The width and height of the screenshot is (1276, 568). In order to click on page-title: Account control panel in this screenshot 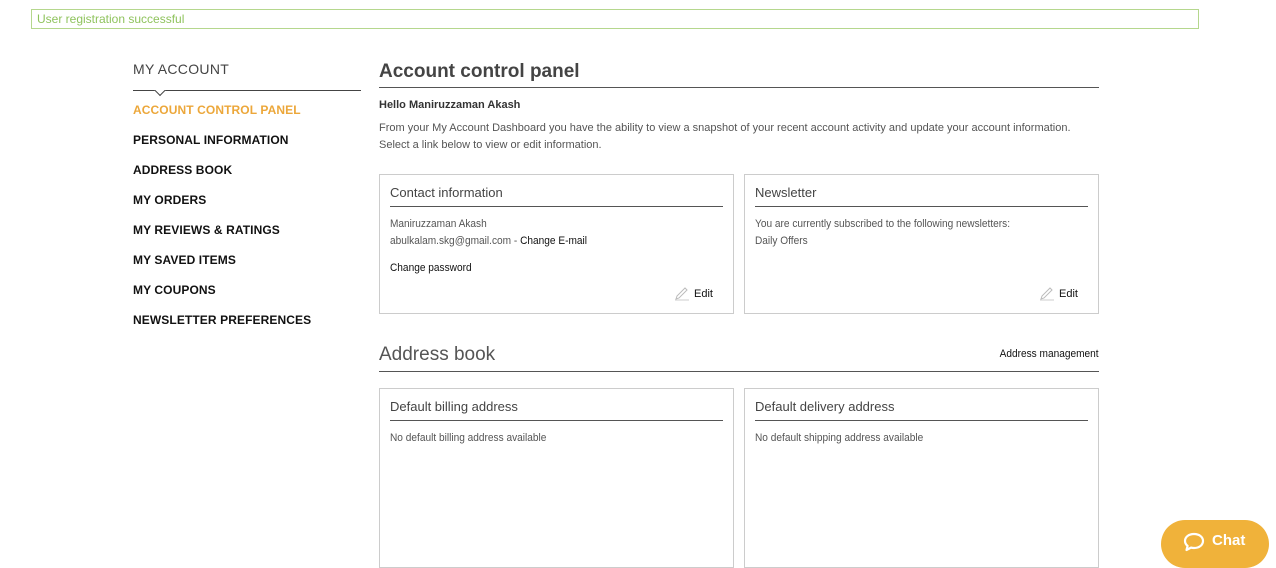, I will do `click(479, 71)`.